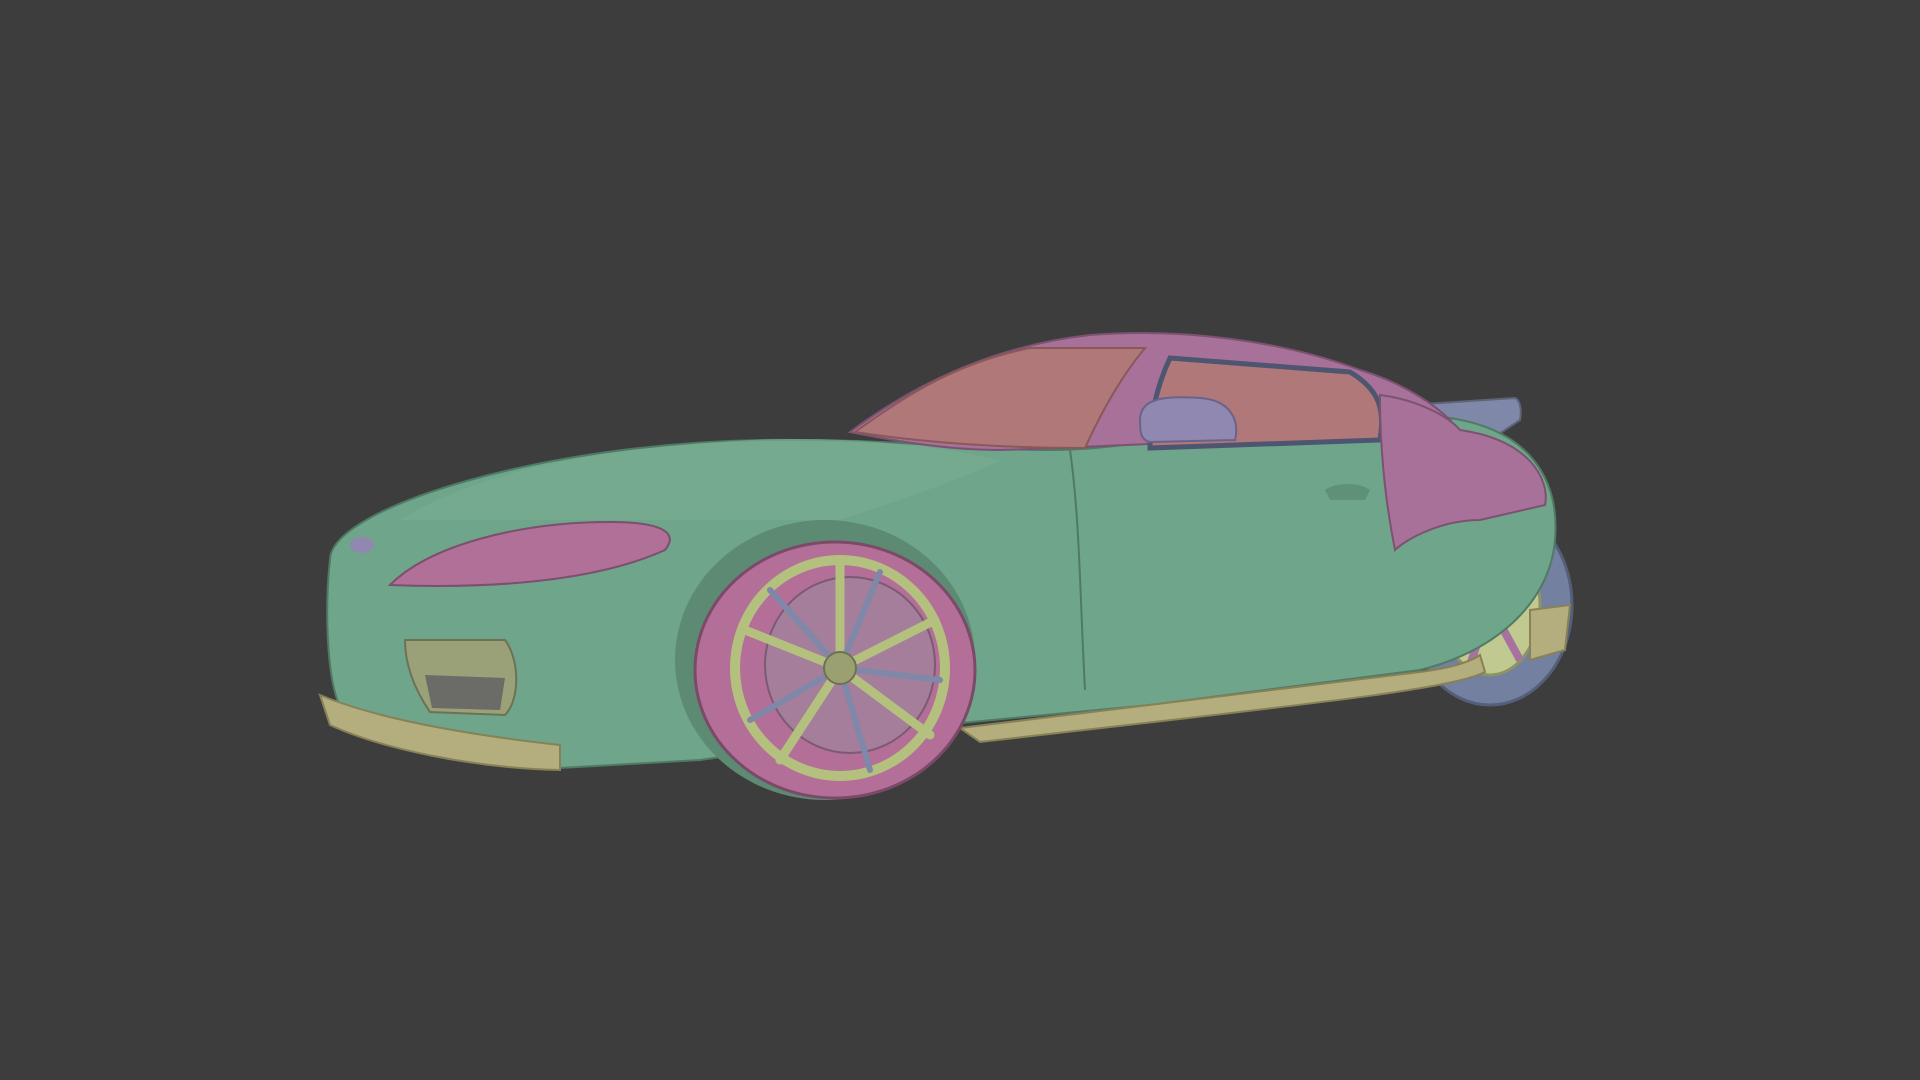  What do you see at coordinates (840, 668) in the screenshot?
I see `front-wheel-hub` at bounding box center [840, 668].